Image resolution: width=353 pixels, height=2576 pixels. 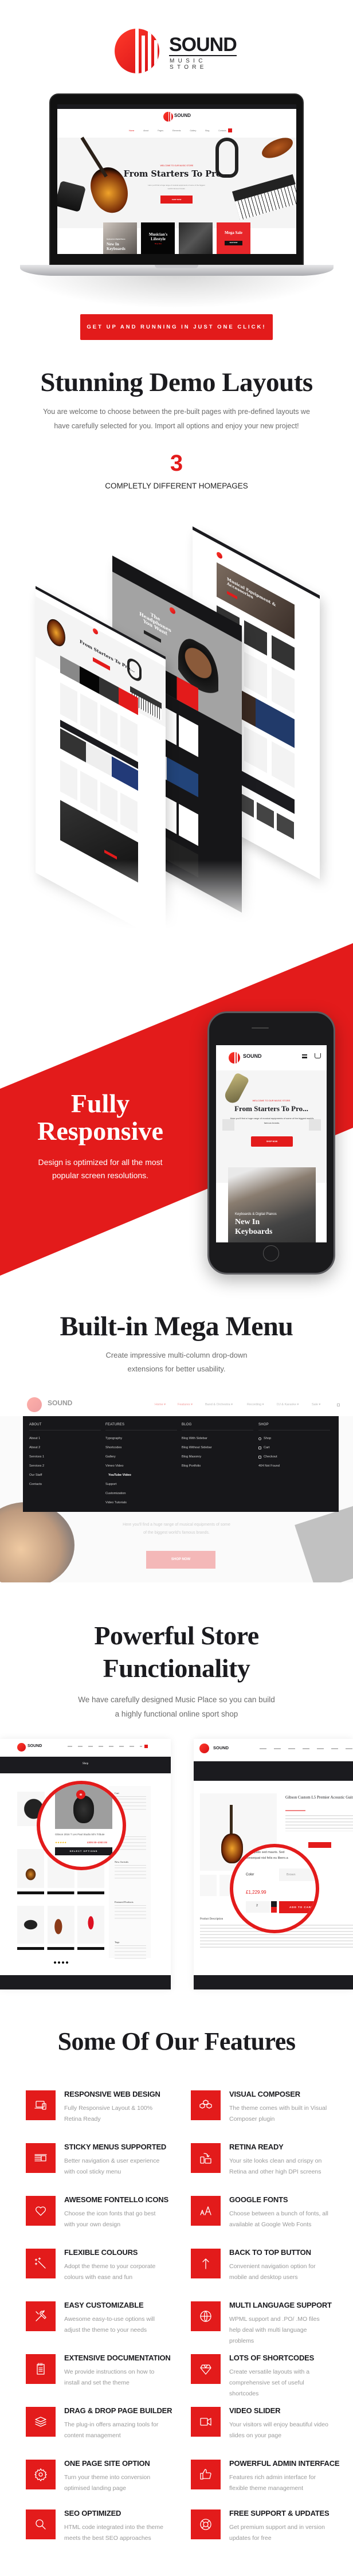 I want to click on mega-menu-item: Cart, so click(x=267, y=1447).